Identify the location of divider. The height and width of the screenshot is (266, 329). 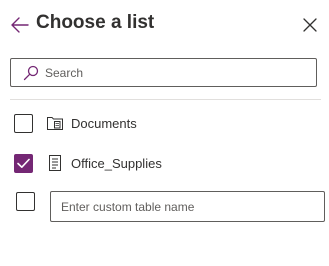
(165, 99).